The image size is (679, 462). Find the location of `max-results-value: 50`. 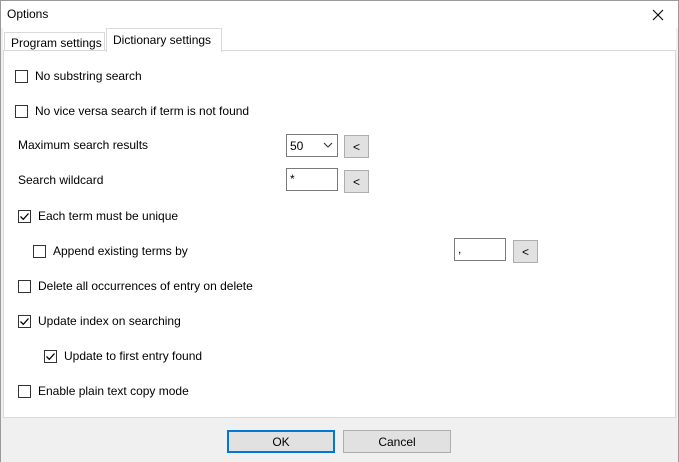

max-results-value: 50 is located at coordinates (297, 145).